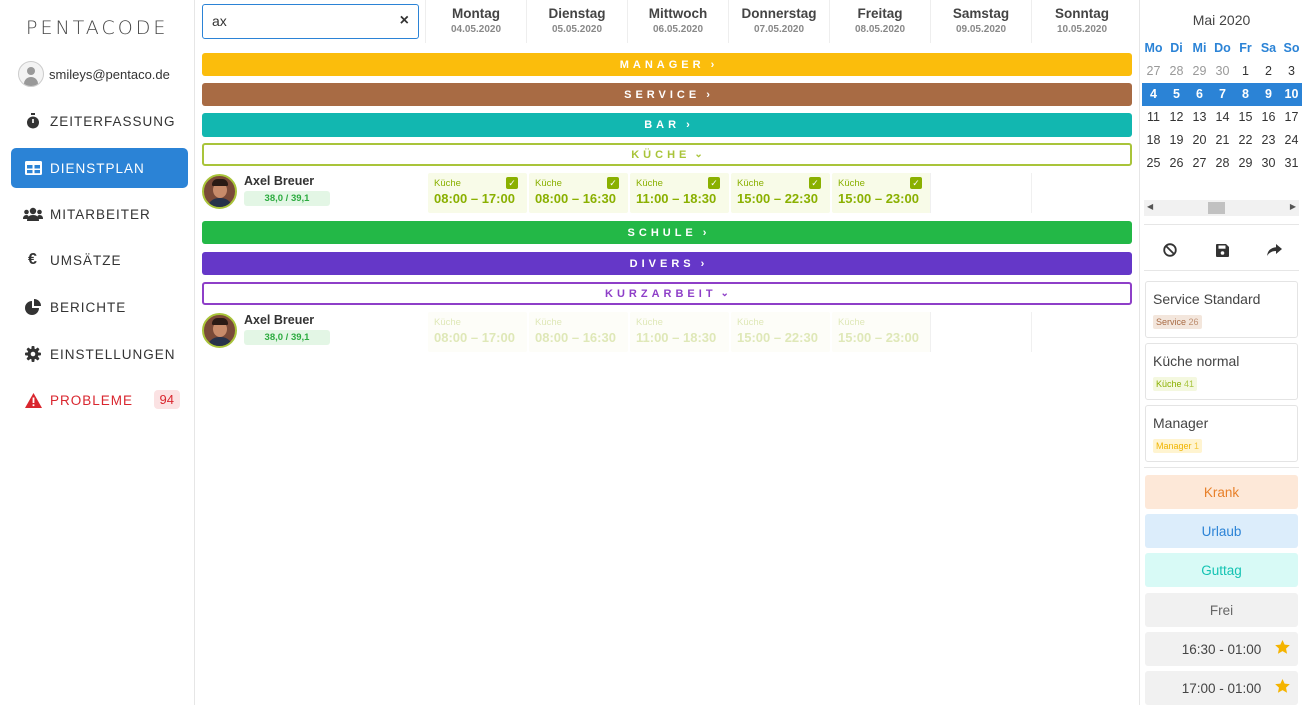 The image size is (1302, 705). I want to click on calendar-day: 7, so click(1222, 94).